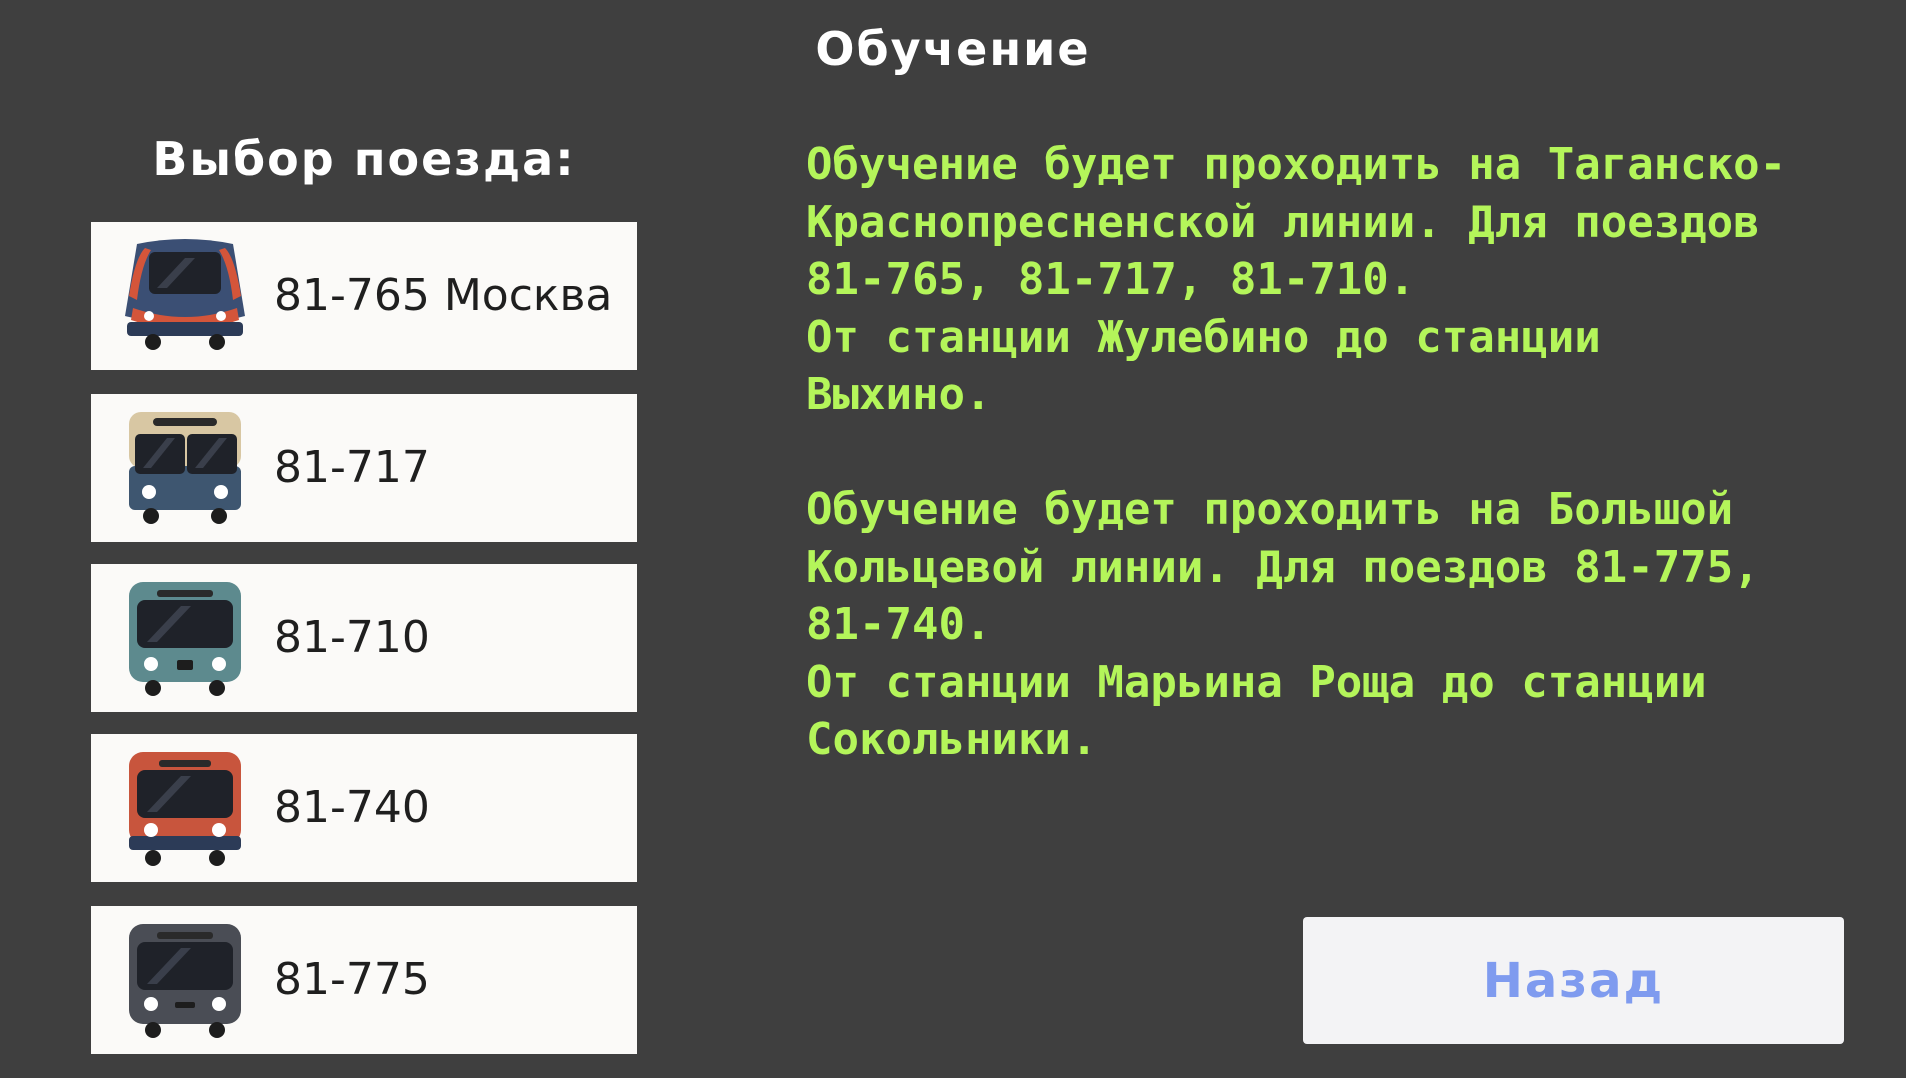  Describe the element at coordinates (352, 807) in the screenshot. I see `train-option-label: 81-740` at that location.